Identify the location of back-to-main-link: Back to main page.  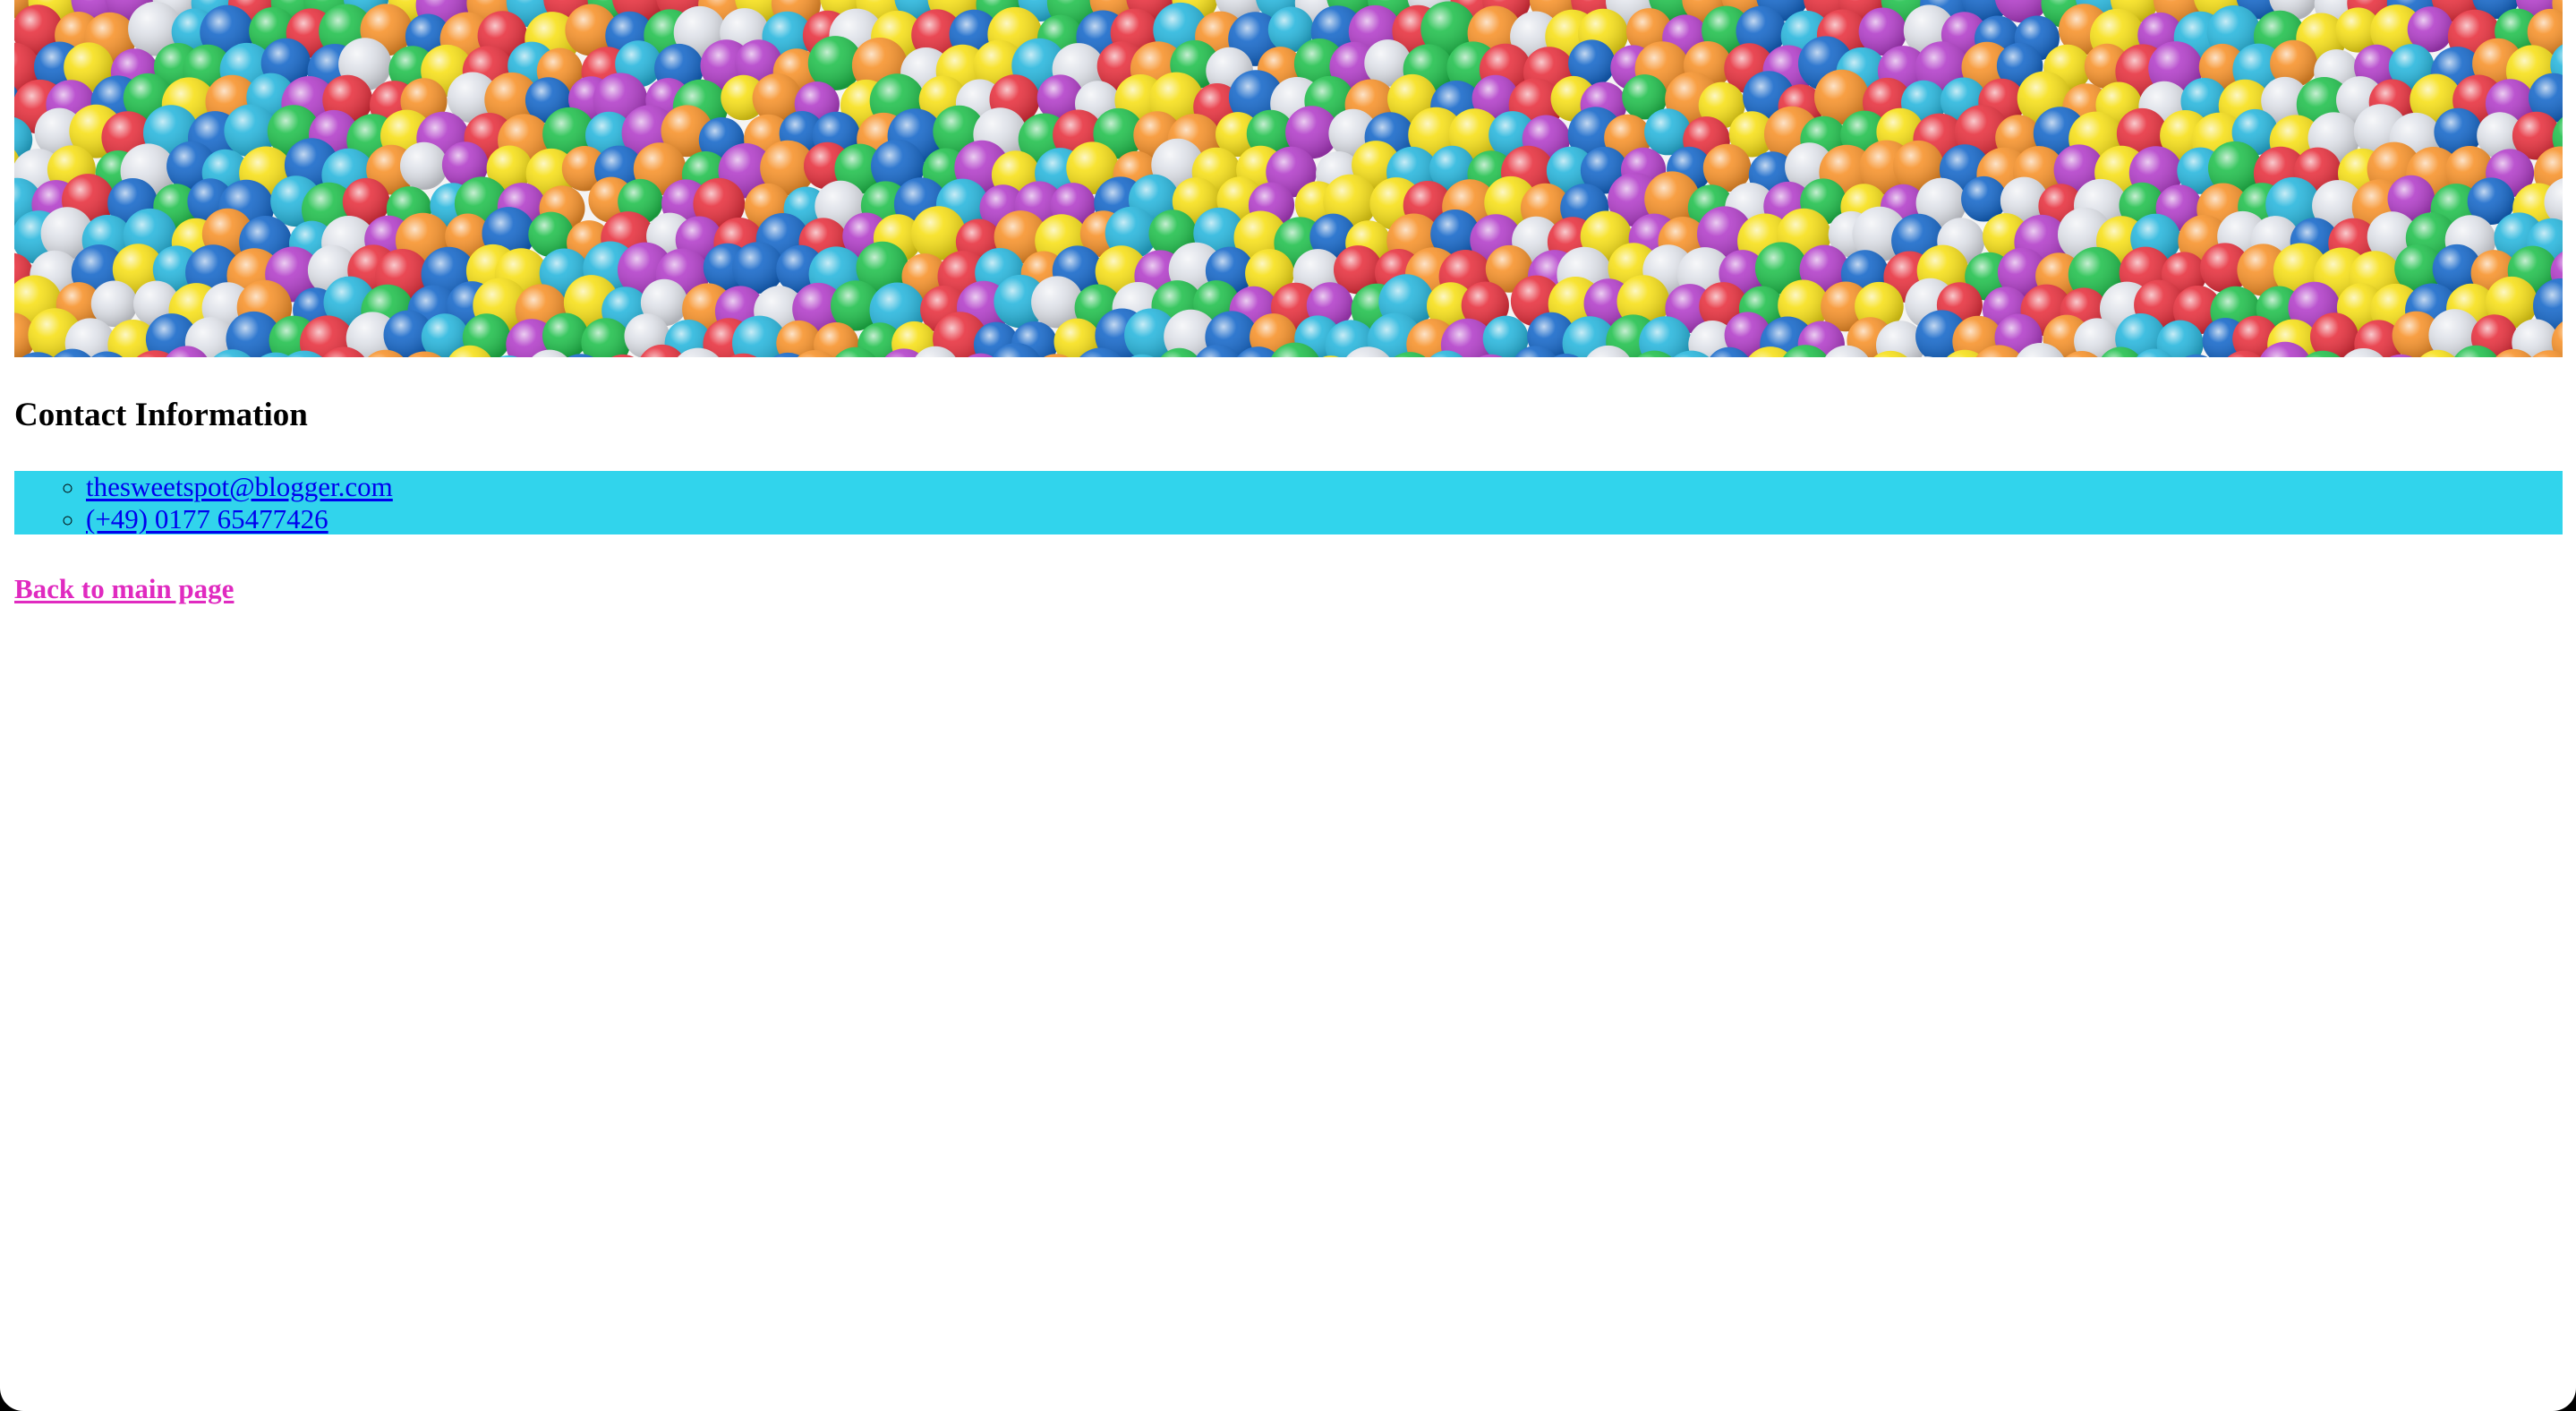
(124, 589).